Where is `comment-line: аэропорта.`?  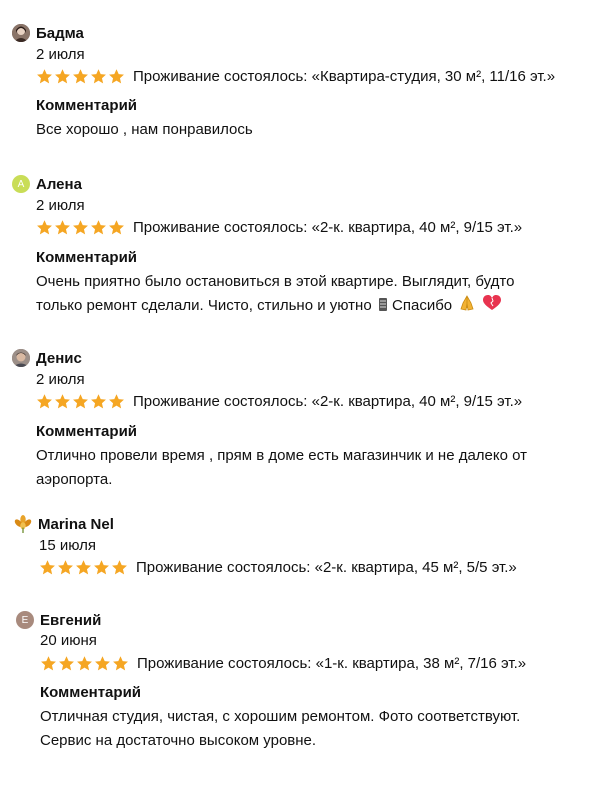 comment-line: аэропорта. is located at coordinates (74, 479).